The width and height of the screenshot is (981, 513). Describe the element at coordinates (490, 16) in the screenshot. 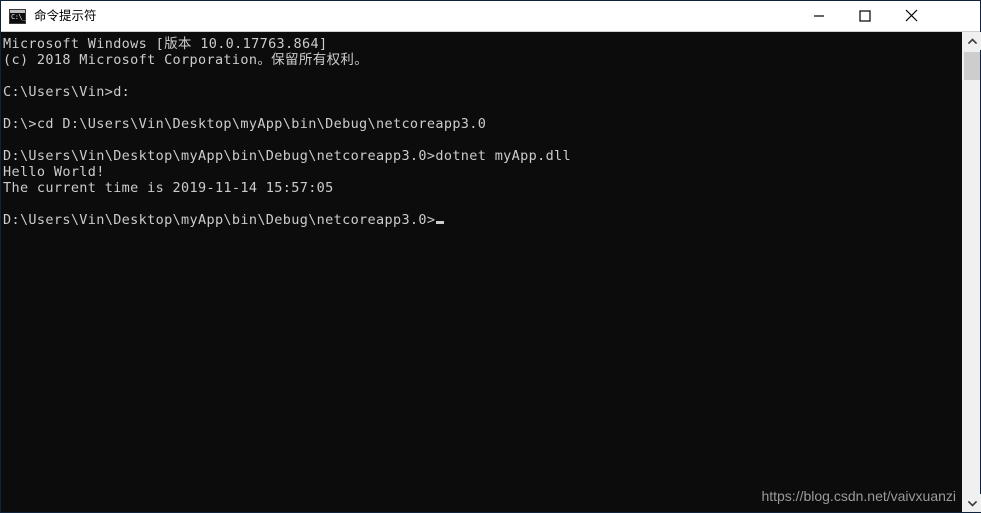

I see `title-bar: C:\_ 命令提示符` at that location.